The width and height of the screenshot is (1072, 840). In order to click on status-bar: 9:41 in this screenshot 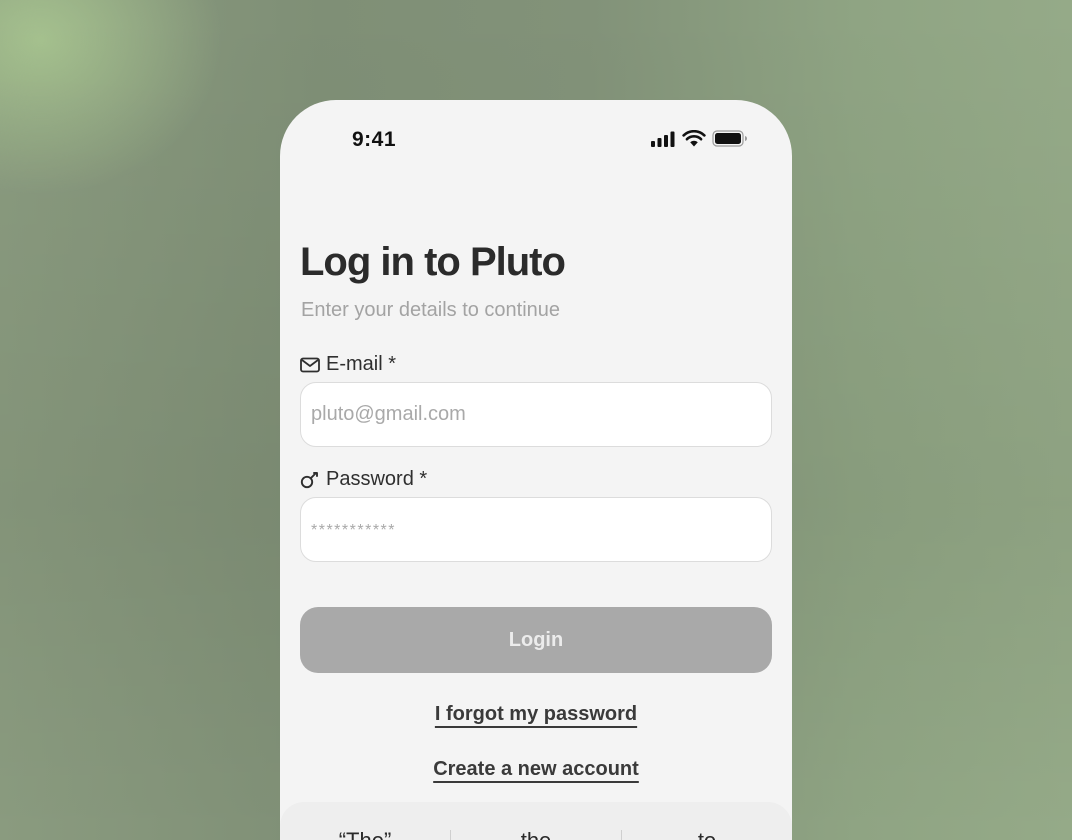, I will do `click(536, 142)`.